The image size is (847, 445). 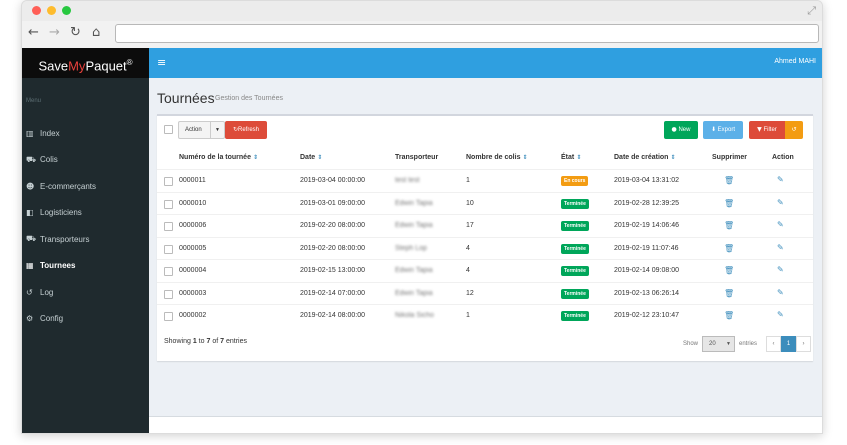 I want to click on column-header: Nombre de colis ⇕, so click(x=497, y=157).